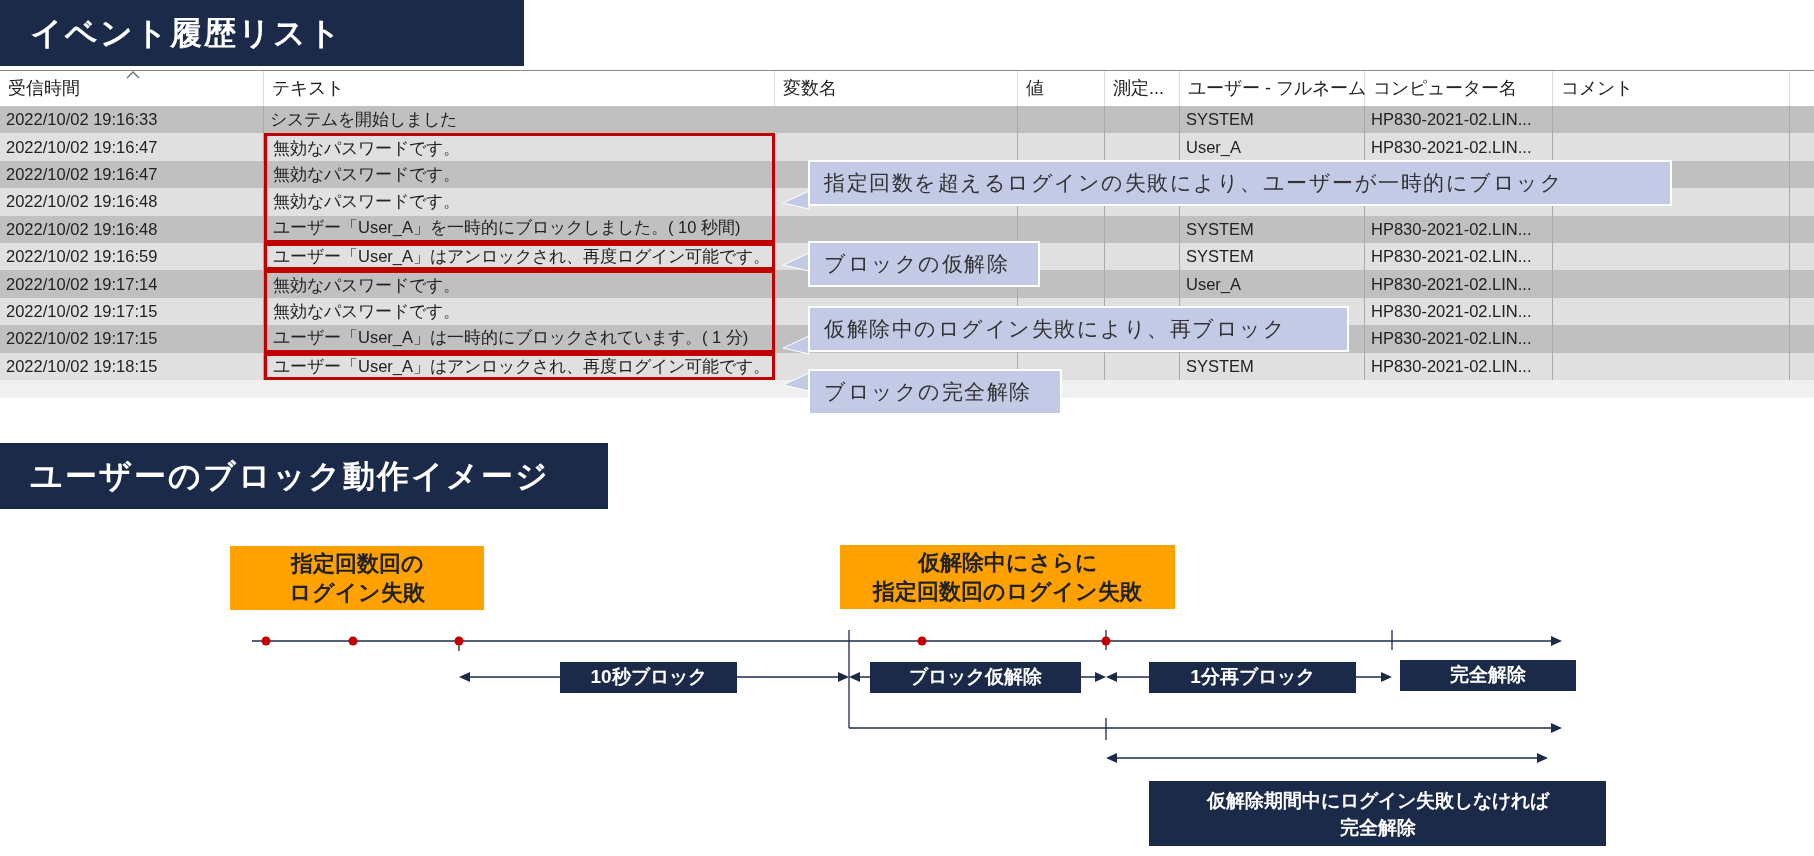 The height and width of the screenshot is (856, 1814). I want to click on callout: ブロックの完全解除, so click(935, 392).